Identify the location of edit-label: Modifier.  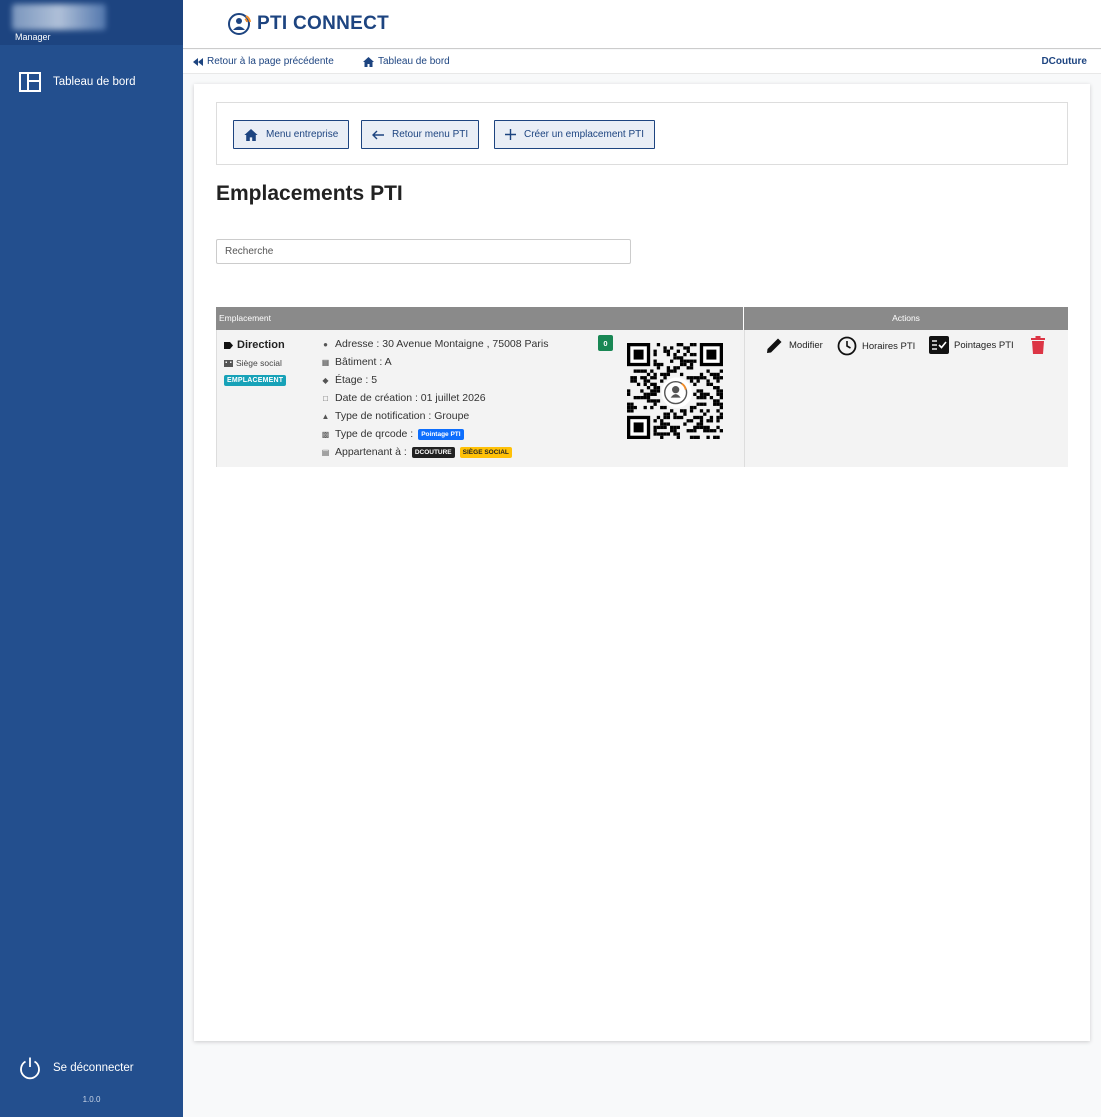
(806, 345).